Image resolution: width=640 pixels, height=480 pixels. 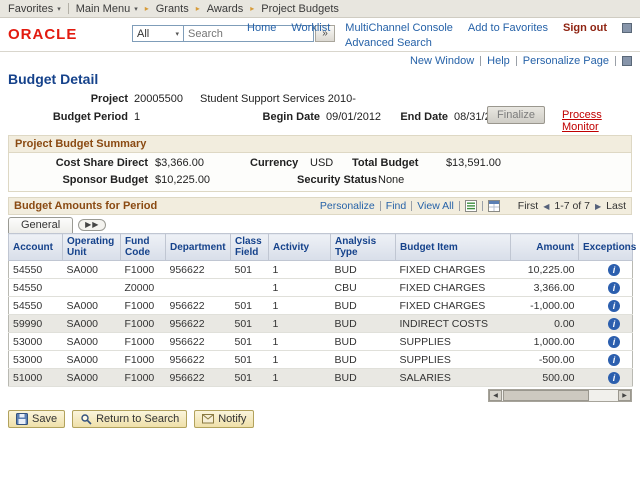 I want to click on total-budget-label: Total Budget, so click(x=385, y=163).